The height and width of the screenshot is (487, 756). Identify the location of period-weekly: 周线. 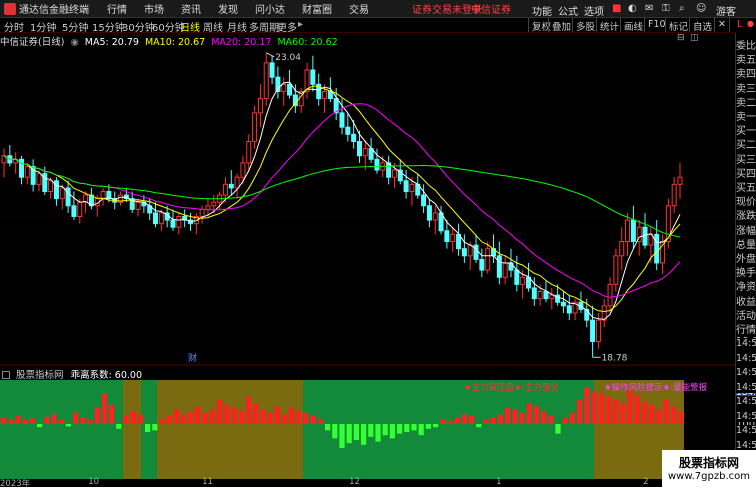
(213, 26).